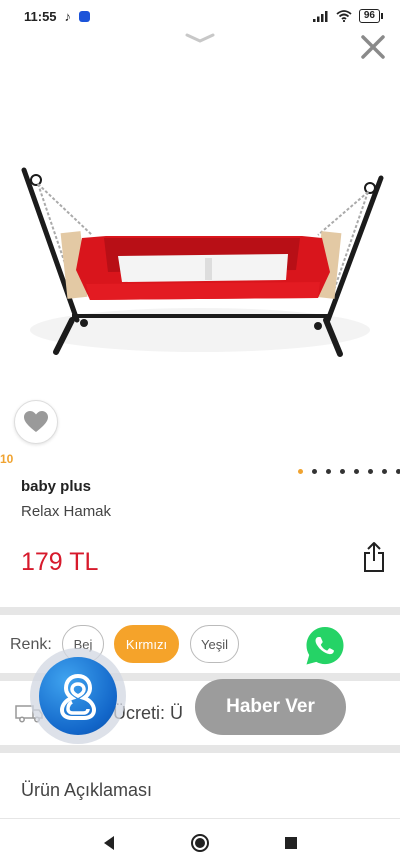 Image resolution: width=400 pixels, height=866 pixels. Describe the element at coordinates (40, 16) in the screenshot. I see `status-time: 11:55` at that location.